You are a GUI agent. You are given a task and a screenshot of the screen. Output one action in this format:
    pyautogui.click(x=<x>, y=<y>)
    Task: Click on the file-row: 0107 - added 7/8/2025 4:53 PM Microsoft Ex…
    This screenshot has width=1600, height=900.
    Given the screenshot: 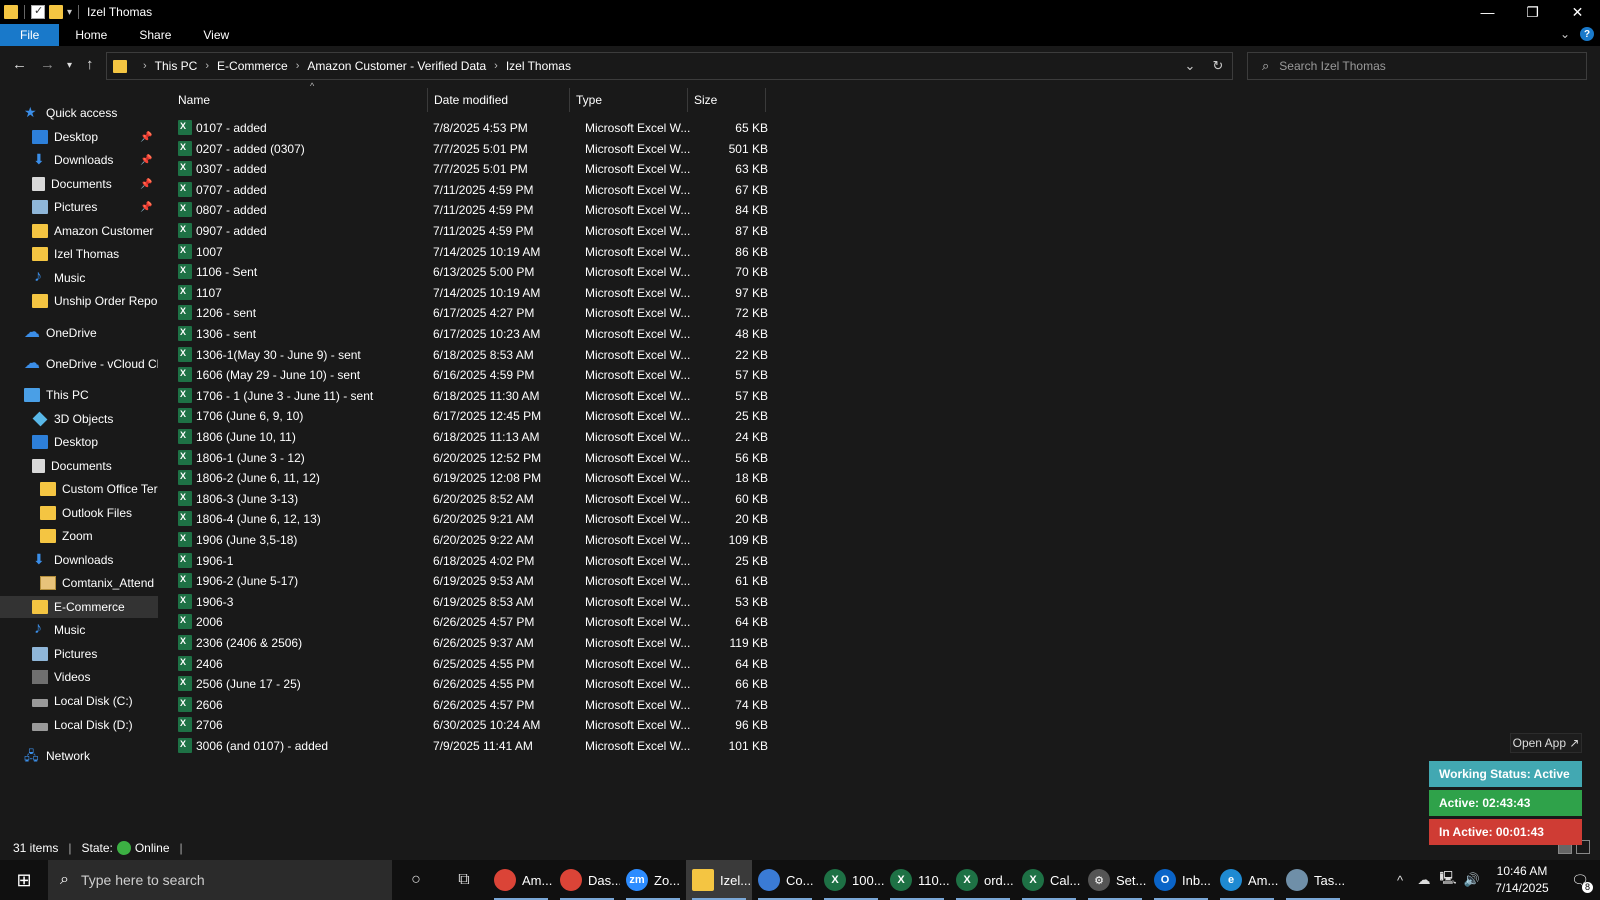 What is the action you would take?
    pyautogui.click(x=674, y=128)
    